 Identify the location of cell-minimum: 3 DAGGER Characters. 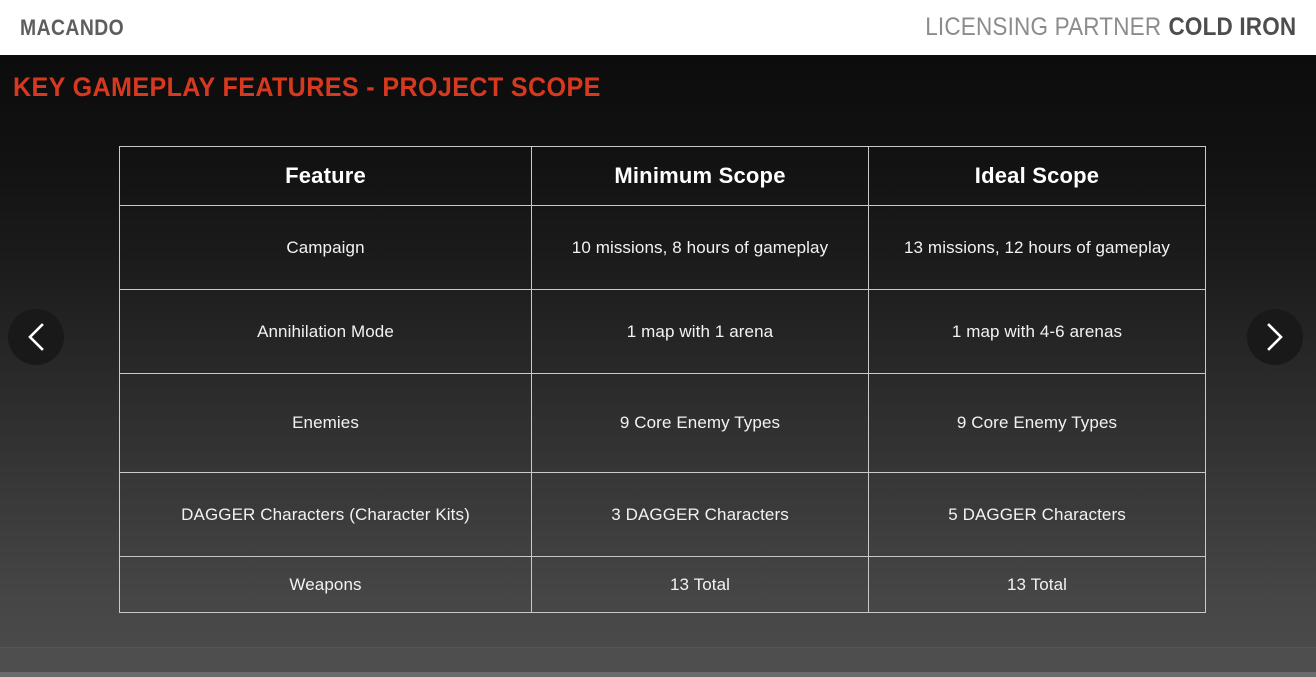
(700, 514).